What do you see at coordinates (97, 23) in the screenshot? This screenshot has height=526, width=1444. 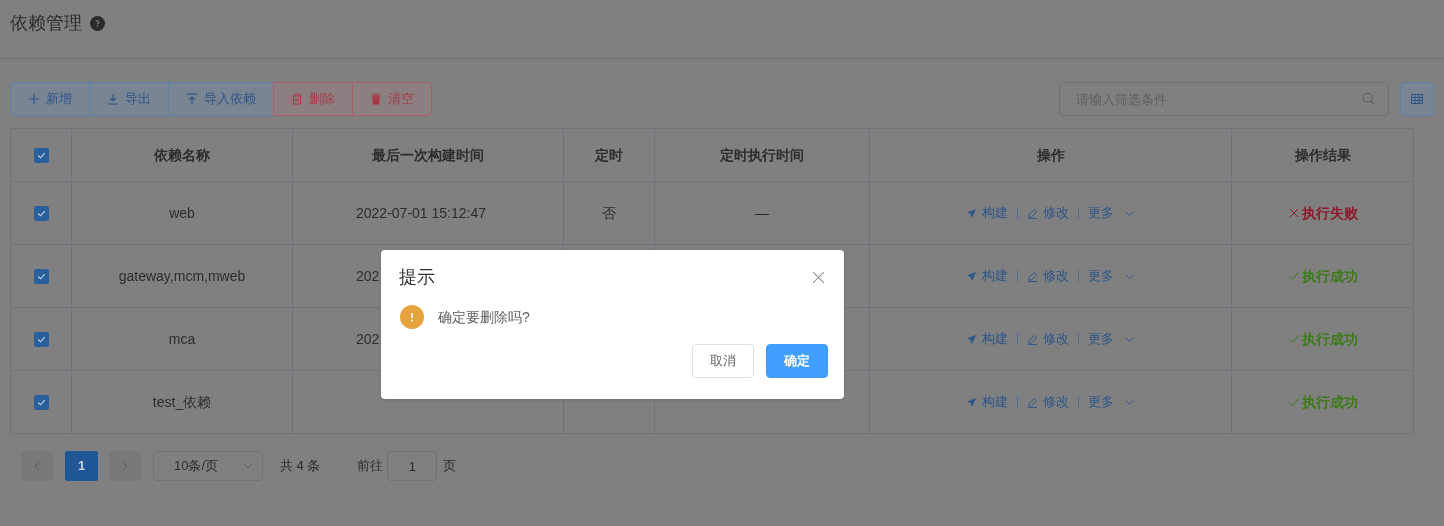 I see `help-icon` at bounding box center [97, 23].